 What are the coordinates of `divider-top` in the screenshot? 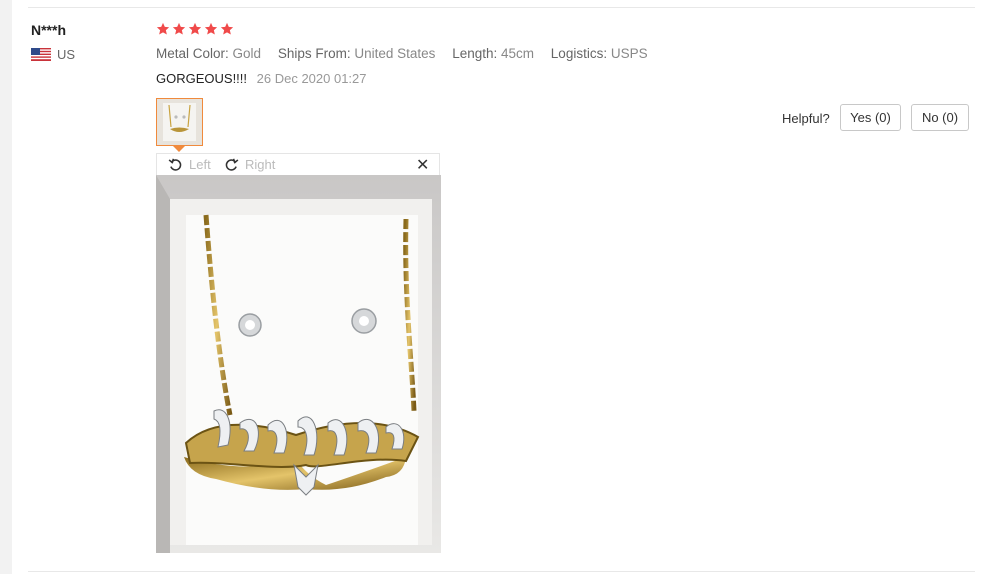 It's located at (501, 7).